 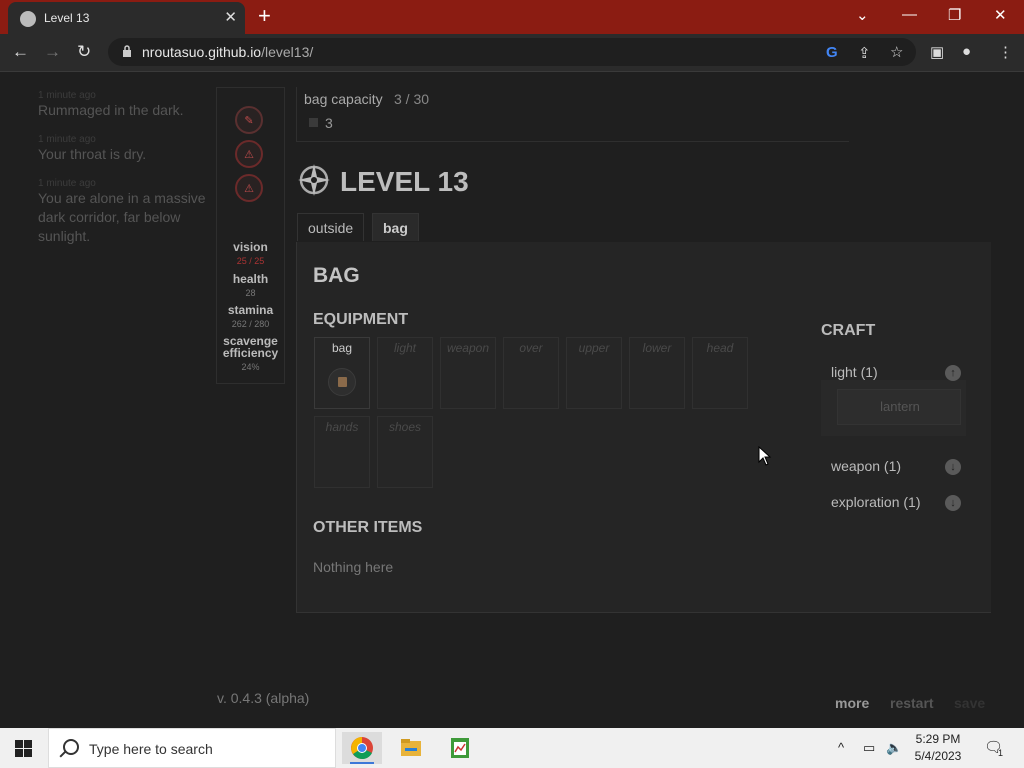 I want to click on bag-capacity-box: bag capacity 3 / 30 3, so click(x=572, y=114).